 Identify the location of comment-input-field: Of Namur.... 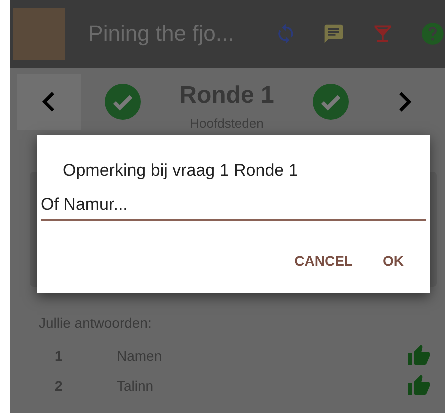
(233, 206).